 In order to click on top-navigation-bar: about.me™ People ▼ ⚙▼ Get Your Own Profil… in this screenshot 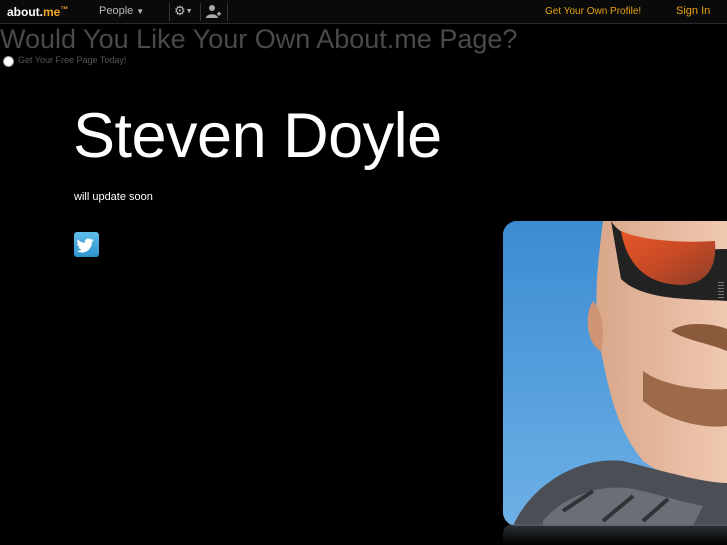, I will do `click(363, 12)`.